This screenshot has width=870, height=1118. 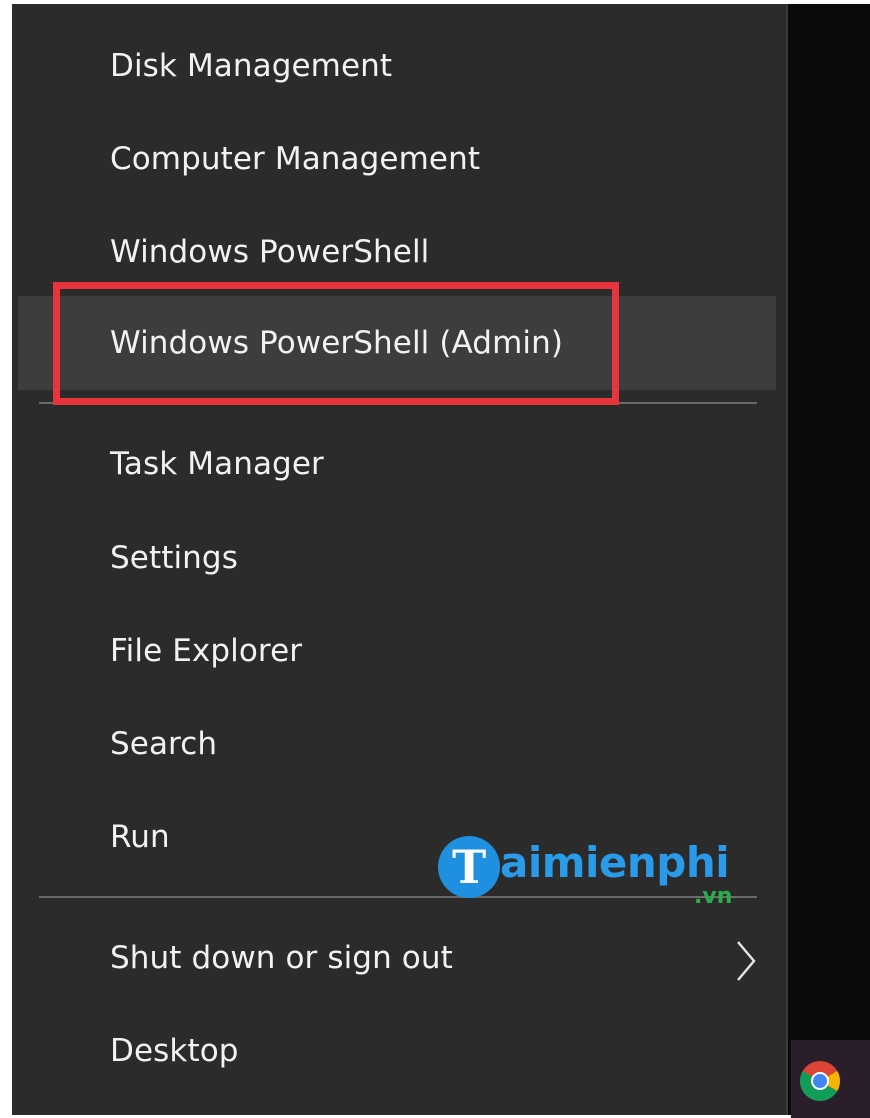 I want to click on menu-item-desktop: Desktop, so click(x=397, y=1051).